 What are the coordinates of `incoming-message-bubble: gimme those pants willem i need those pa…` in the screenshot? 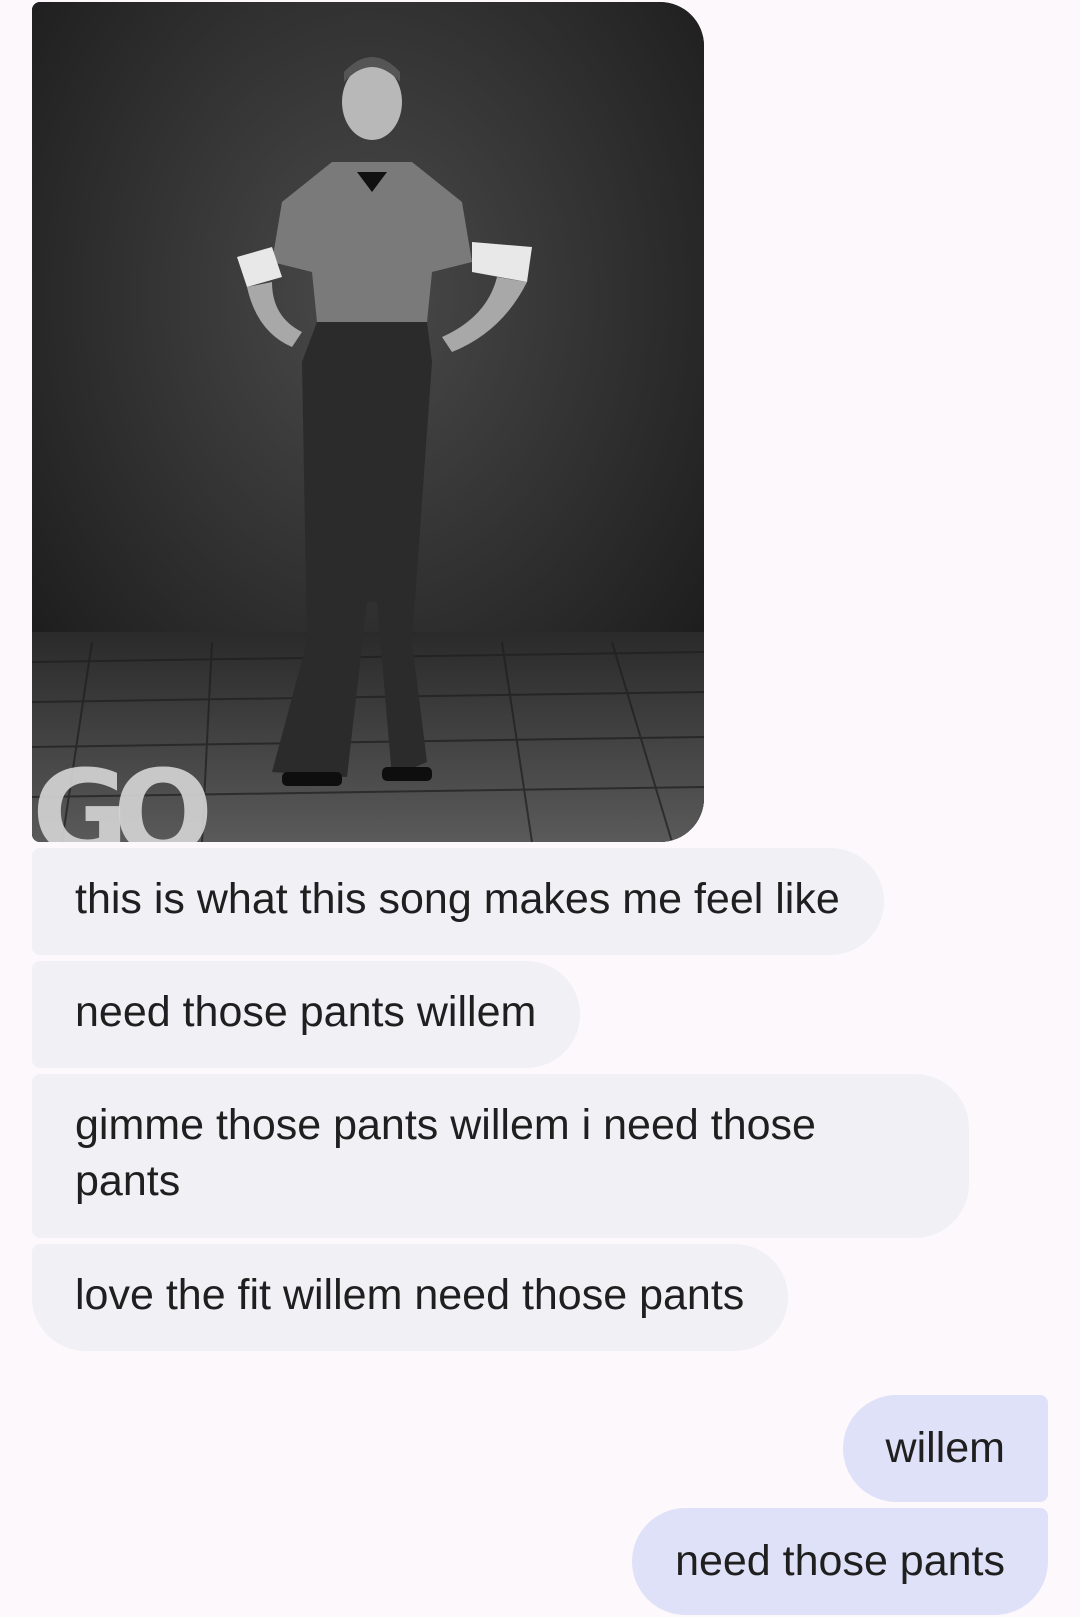 It's located at (500, 1156).